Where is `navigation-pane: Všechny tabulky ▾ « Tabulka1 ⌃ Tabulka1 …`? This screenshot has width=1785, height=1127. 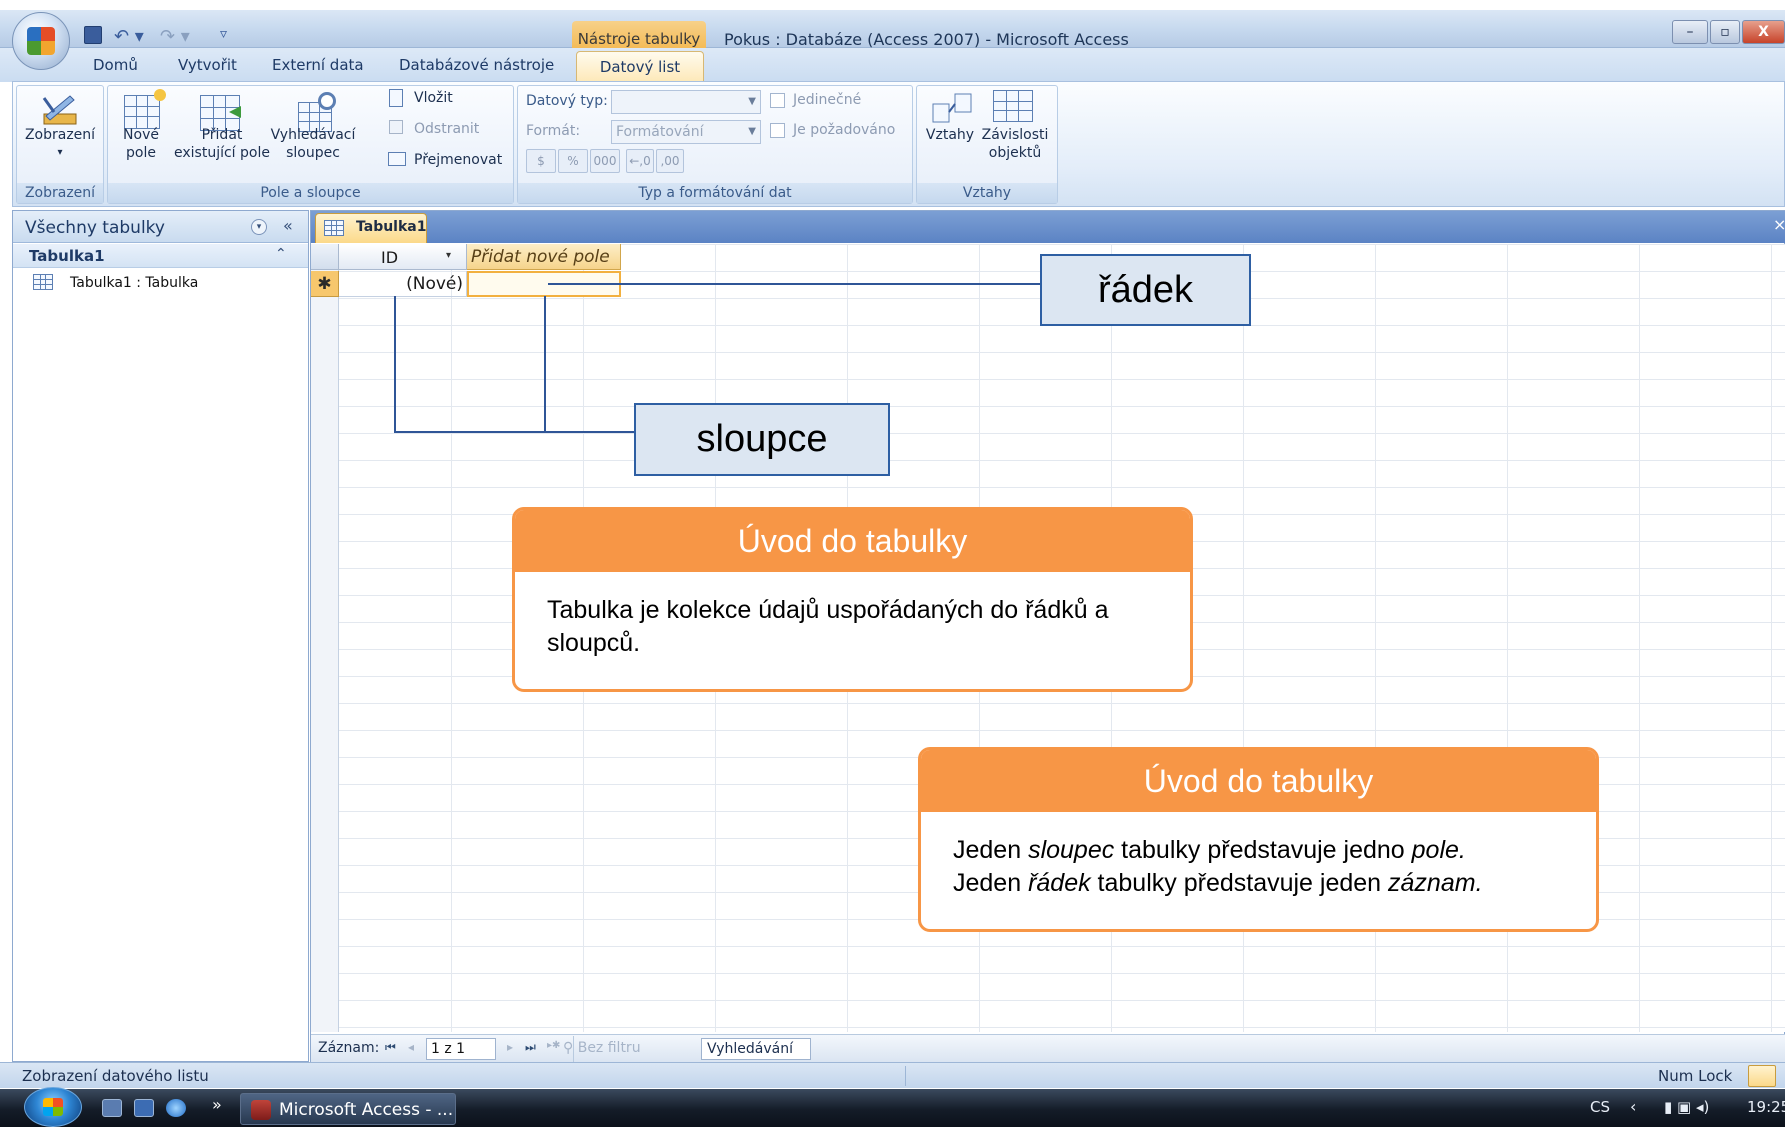
navigation-pane: Všechny tabulky ▾ « Tabulka1 ⌃ Tabulka1 … is located at coordinates (160, 636).